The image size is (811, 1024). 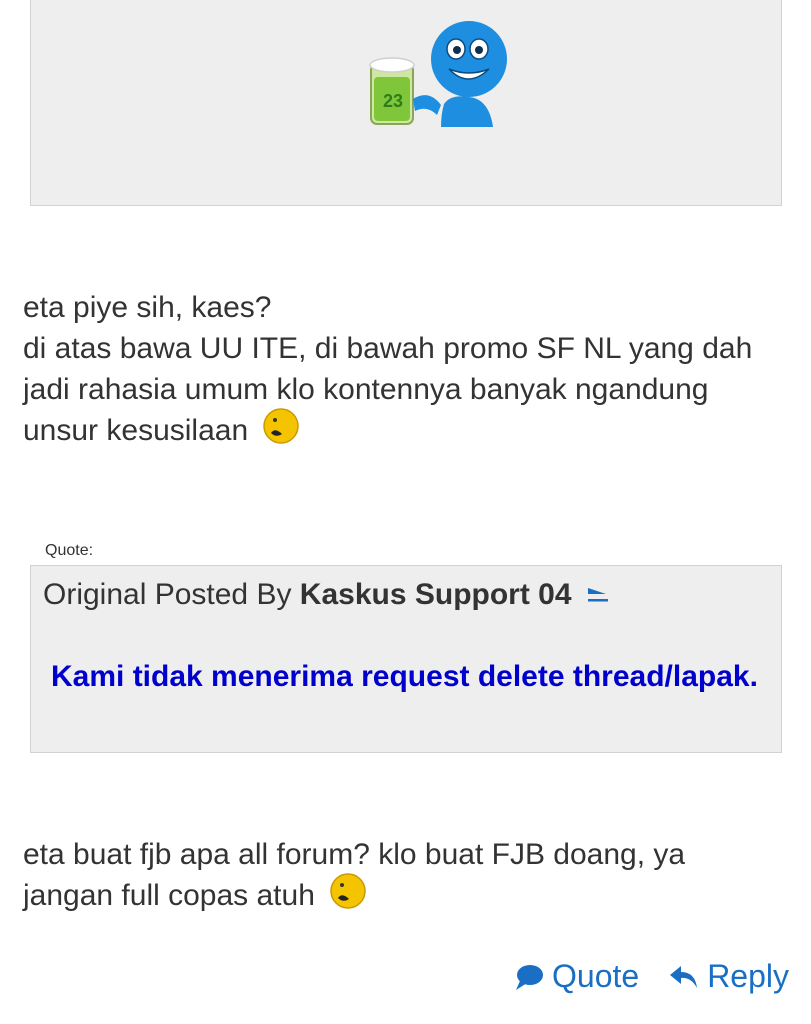 What do you see at coordinates (598, 594) in the screenshot?
I see `goto-post-arrow-icon` at bounding box center [598, 594].